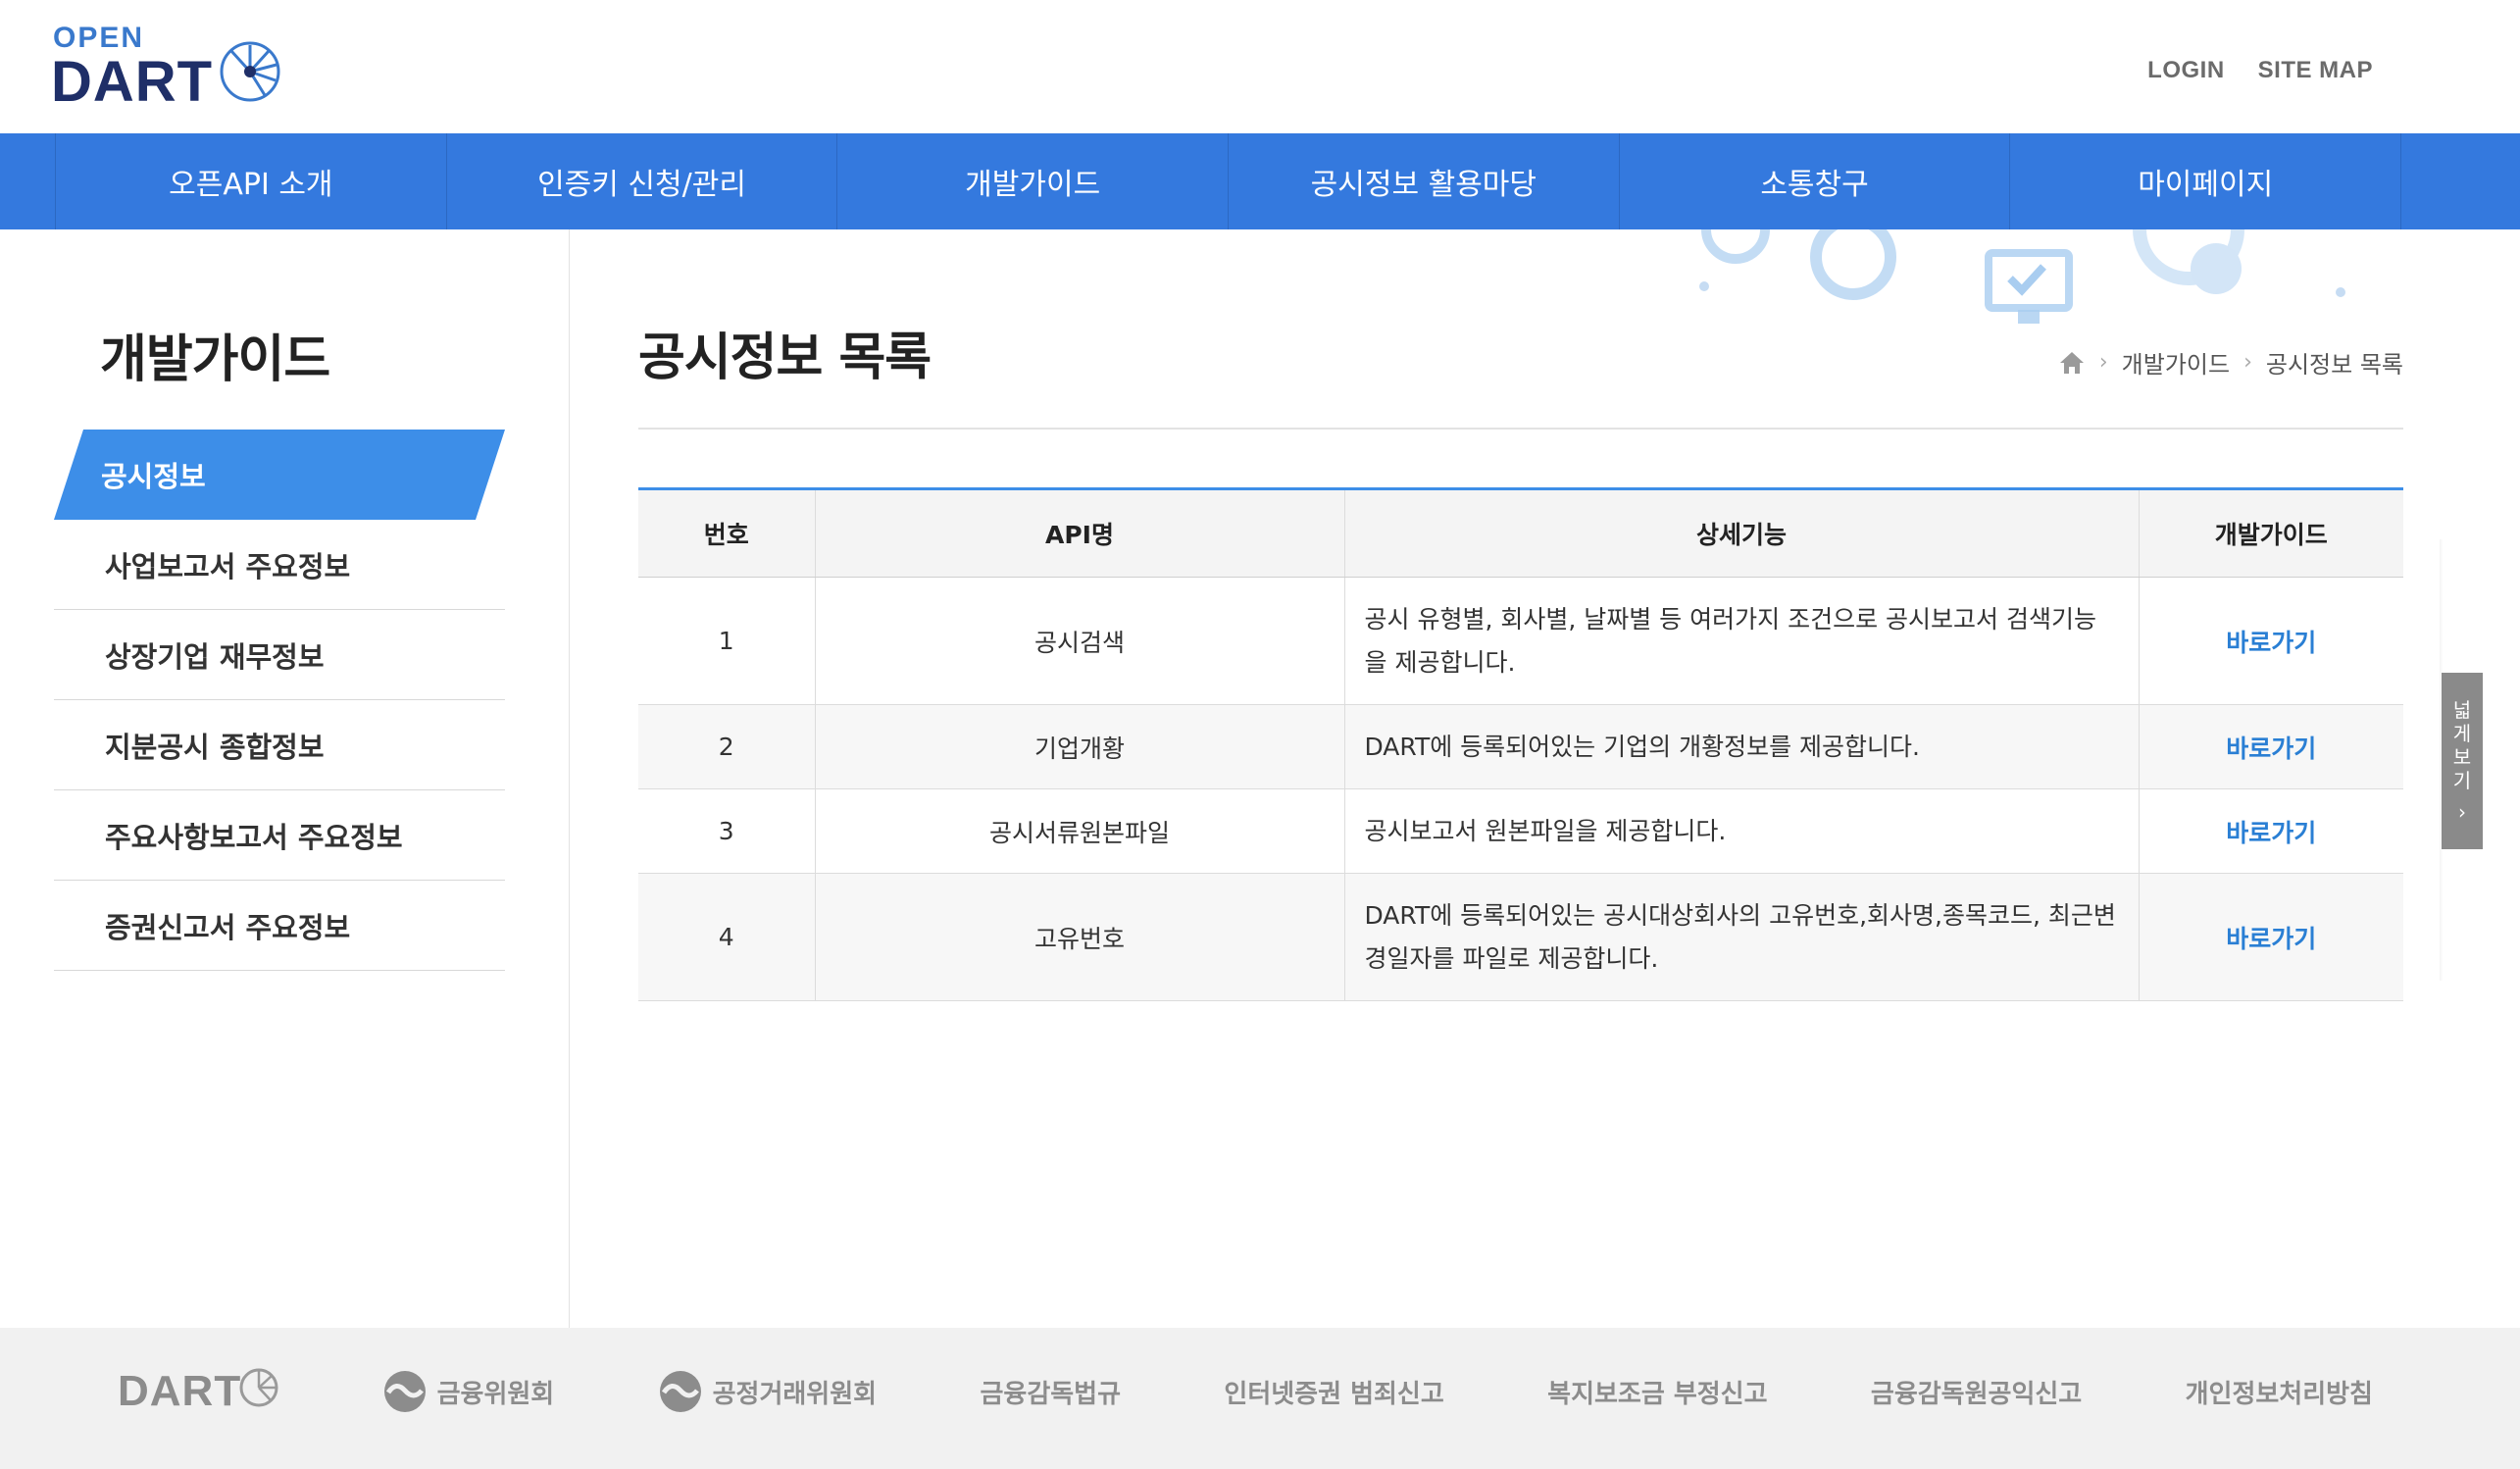  What do you see at coordinates (2270, 532) in the screenshot?
I see `column-header-guide: 개발가이드` at bounding box center [2270, 532].